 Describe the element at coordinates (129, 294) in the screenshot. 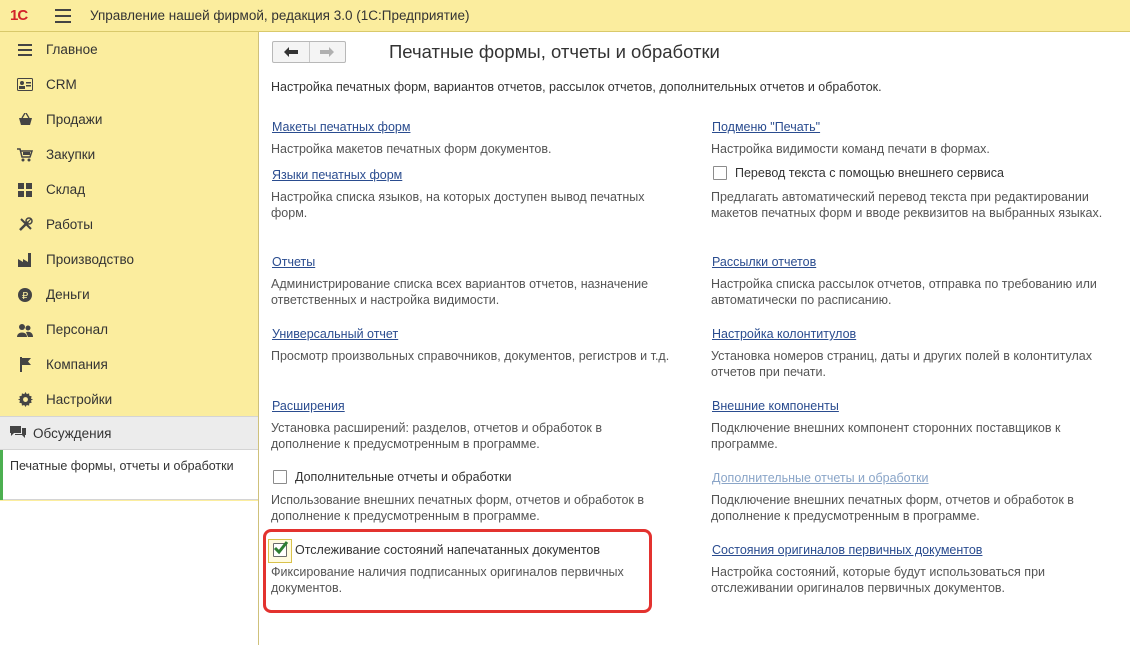

I see `sidebar-item-money: ₽ Деньги` at that location.